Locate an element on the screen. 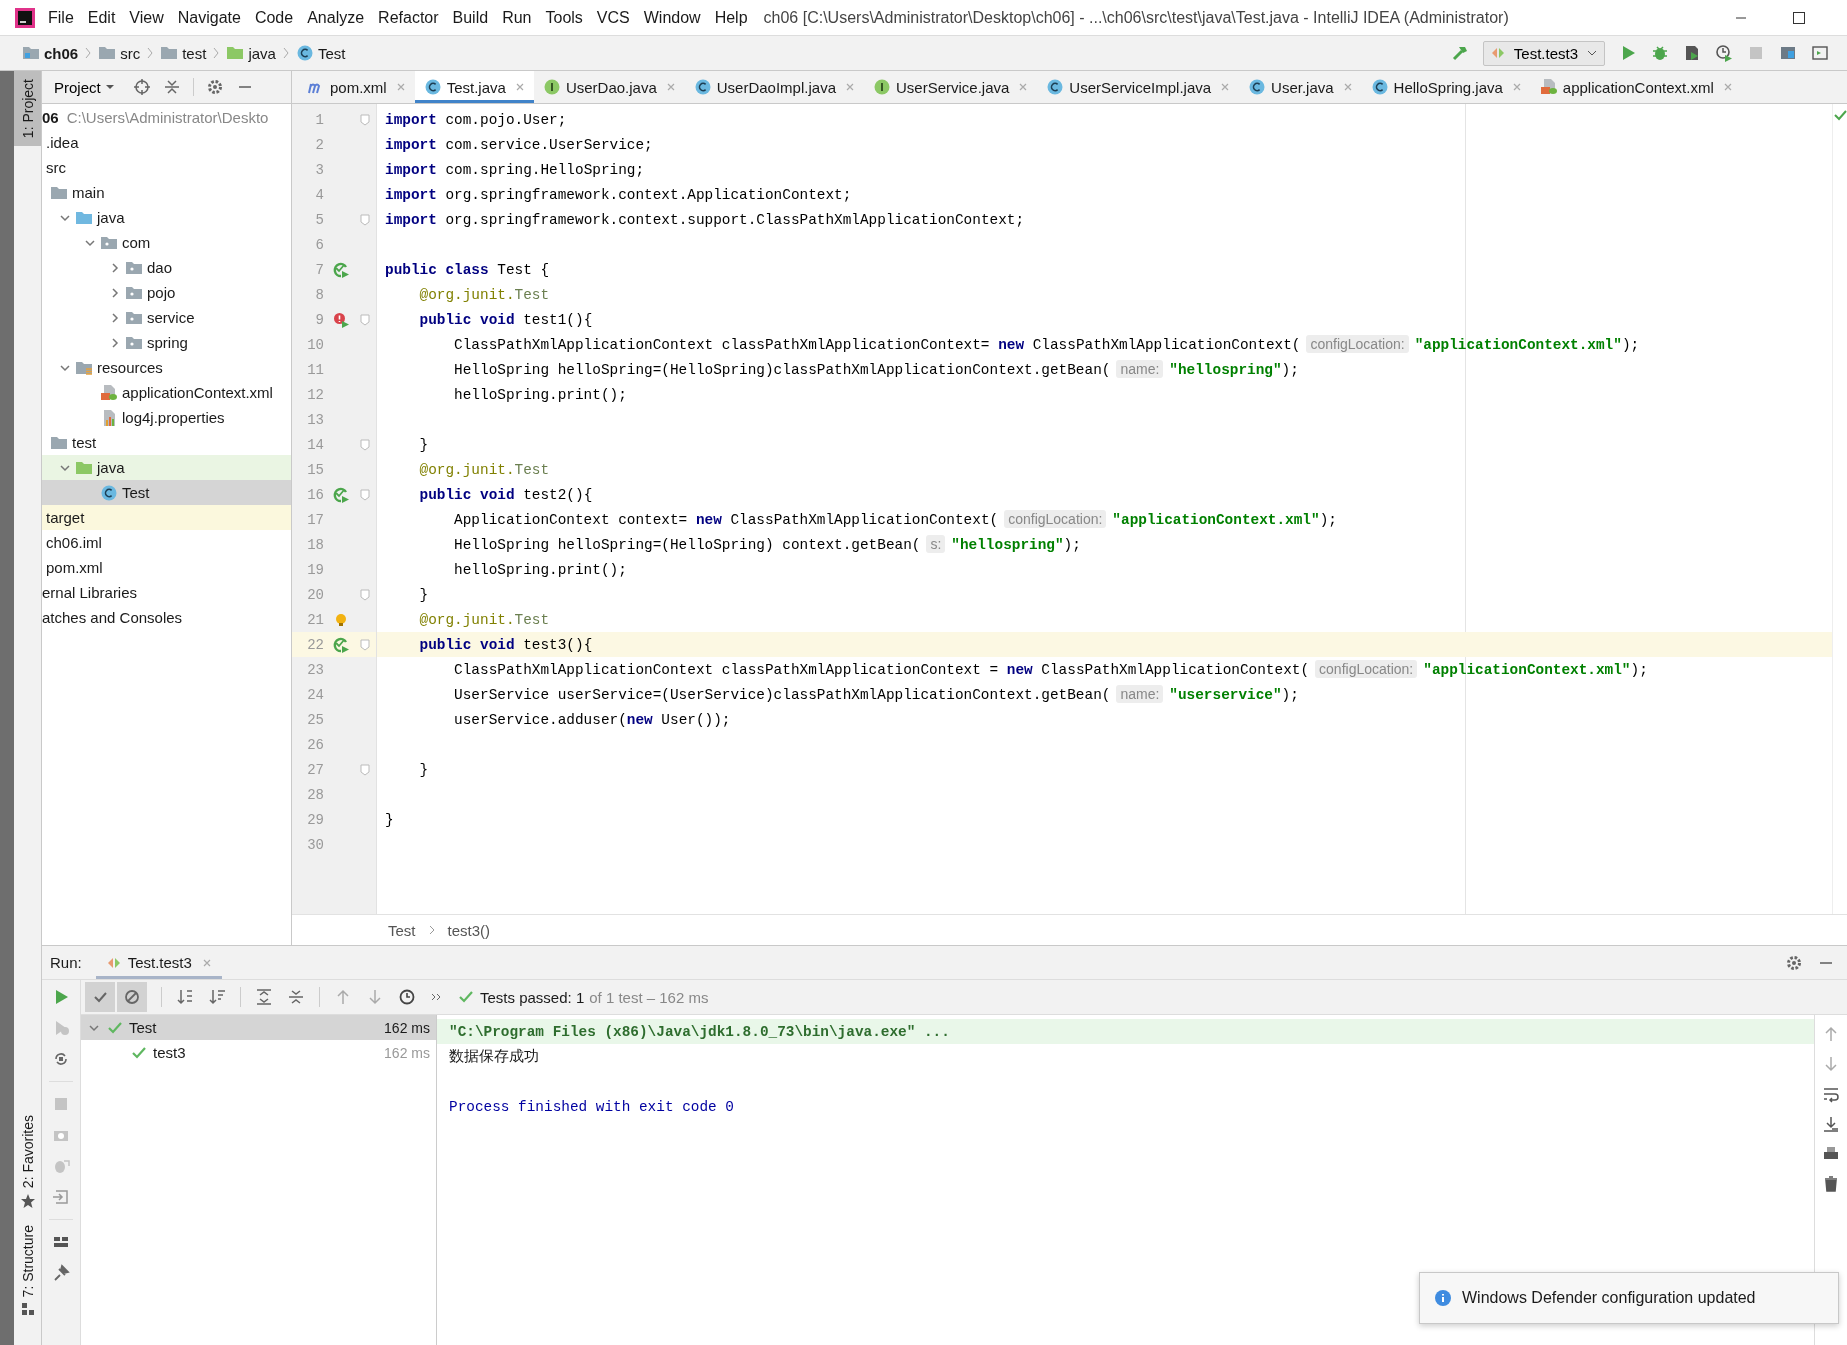  run-configuration-dropdown: Test.test3 is located at coordinates (1543, 53).